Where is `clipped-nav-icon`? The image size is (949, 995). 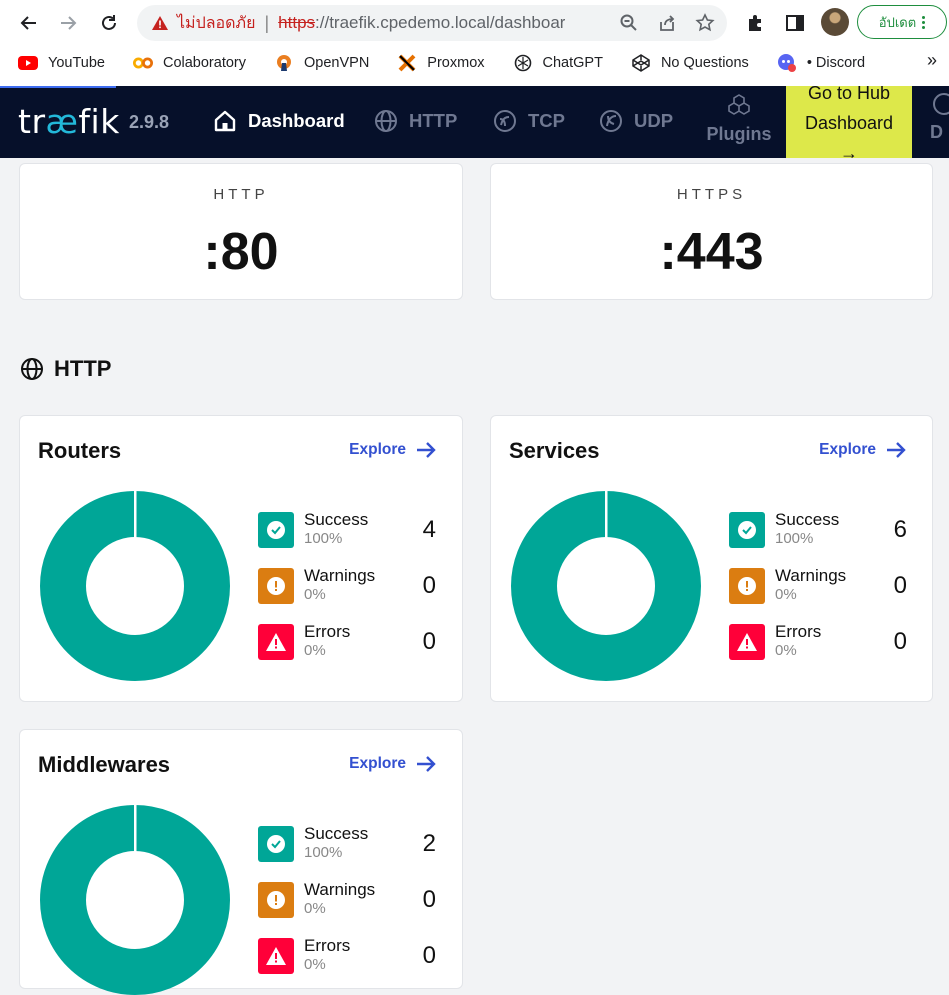
clipped-nav-icon is located at coordinates (939, 104).